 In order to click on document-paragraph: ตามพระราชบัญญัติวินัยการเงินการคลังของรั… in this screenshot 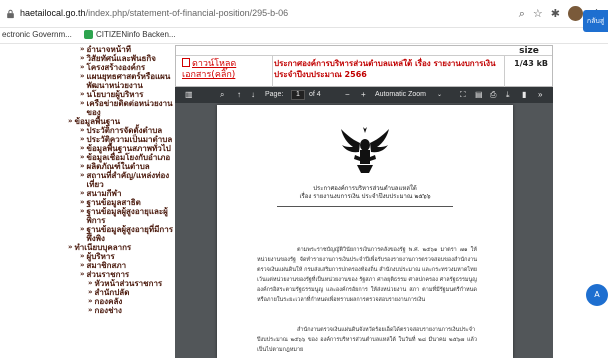, I will do `click(367, 275)`.